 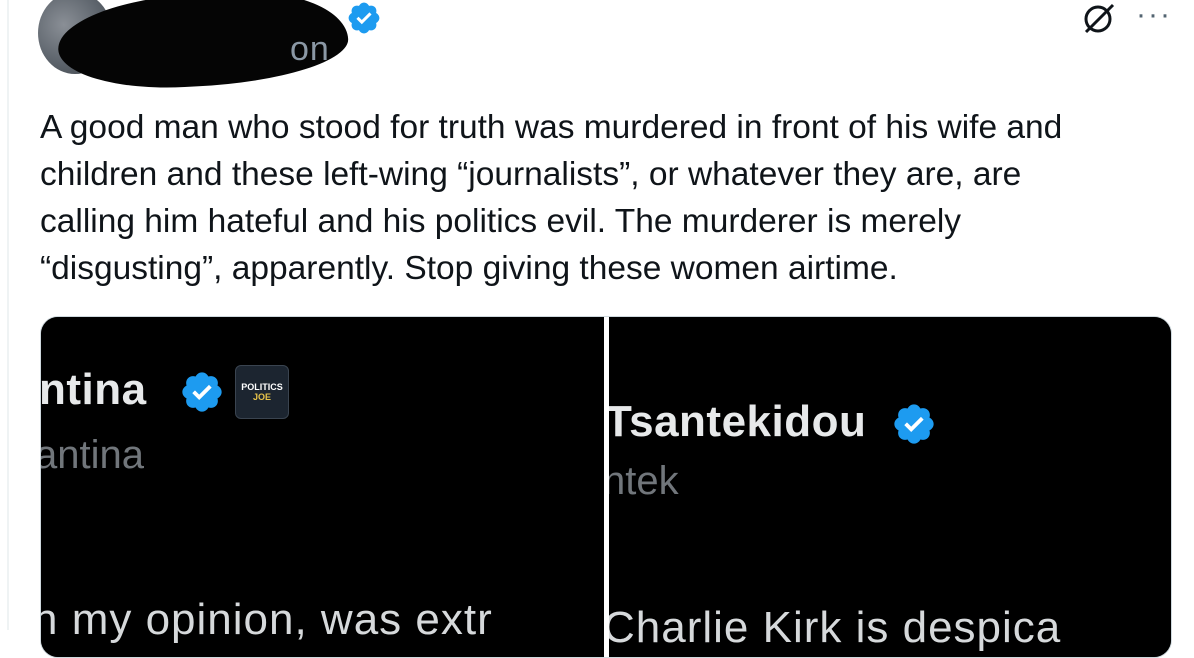 I want to click on grok-icon, so click(x=1099, y=19).